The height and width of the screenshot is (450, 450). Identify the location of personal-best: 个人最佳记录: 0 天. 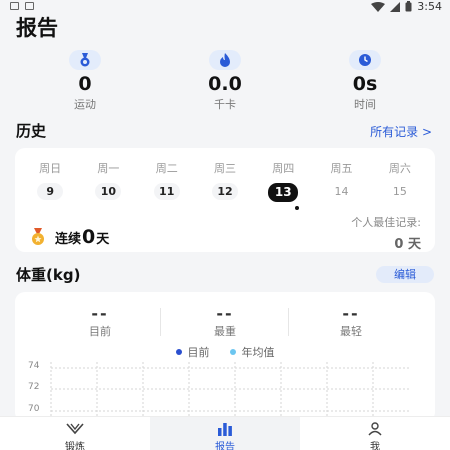
(386, 233).